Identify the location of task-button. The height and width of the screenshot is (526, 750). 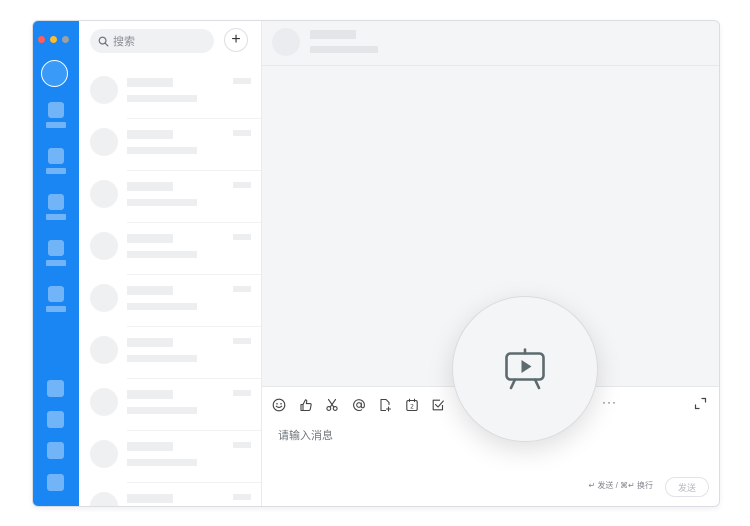
(444, 405).